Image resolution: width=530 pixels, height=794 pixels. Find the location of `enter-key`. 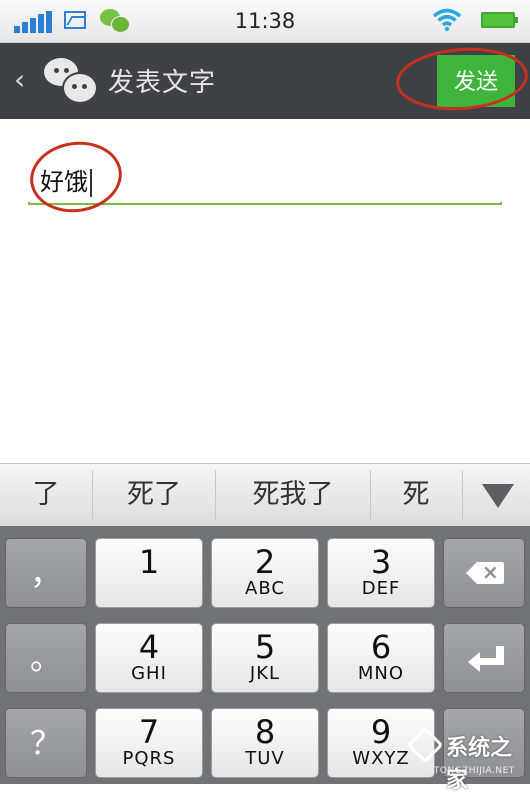

enter-key is located at coordinates (484, 658).